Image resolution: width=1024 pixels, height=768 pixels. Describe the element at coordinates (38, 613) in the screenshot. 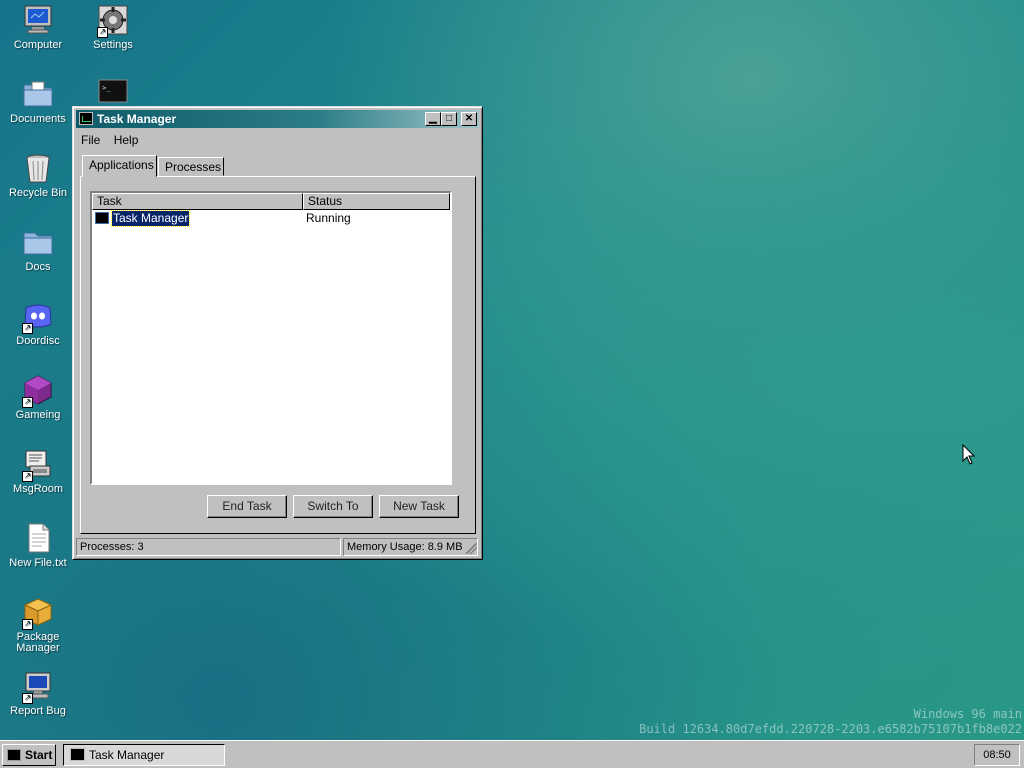

I see `package-icon: ↗` at that location.